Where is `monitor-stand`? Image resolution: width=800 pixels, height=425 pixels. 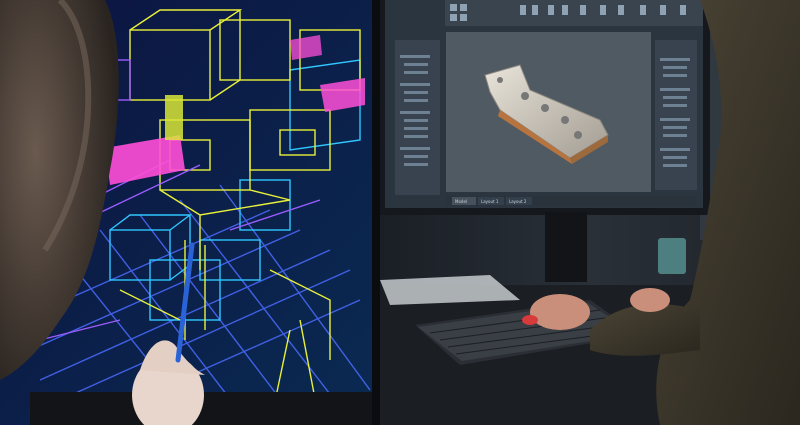 monitor-stand is located at coordinates (566, 247).